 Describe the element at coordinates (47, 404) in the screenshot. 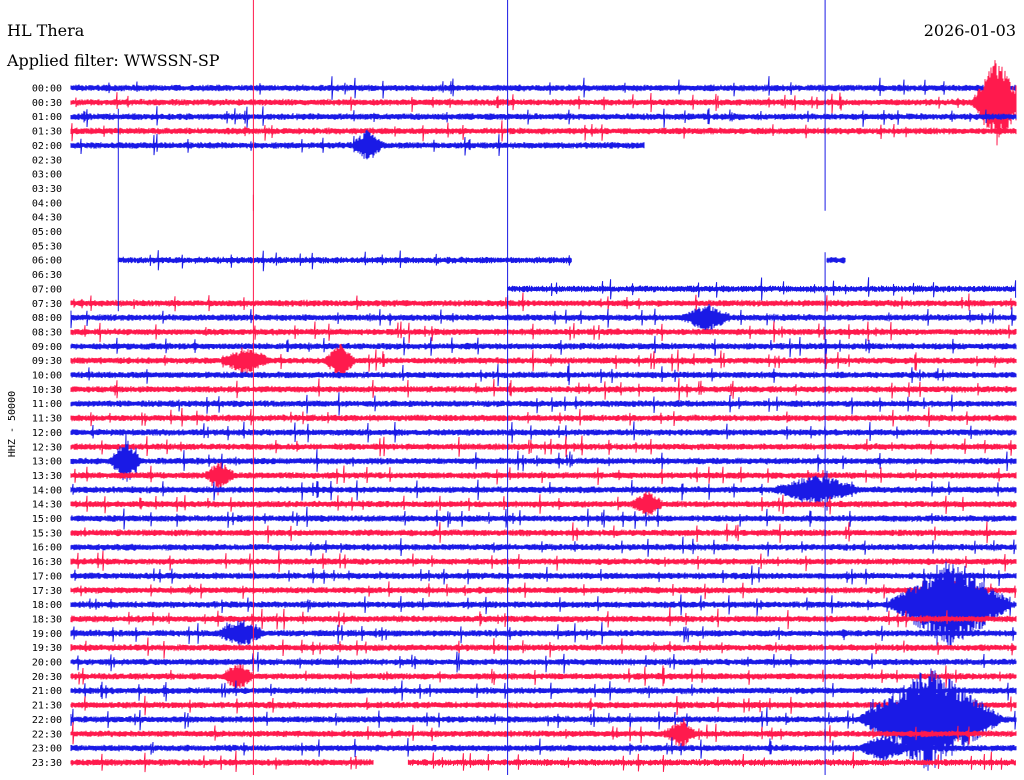

I see `time-label: 11:00` at that location.